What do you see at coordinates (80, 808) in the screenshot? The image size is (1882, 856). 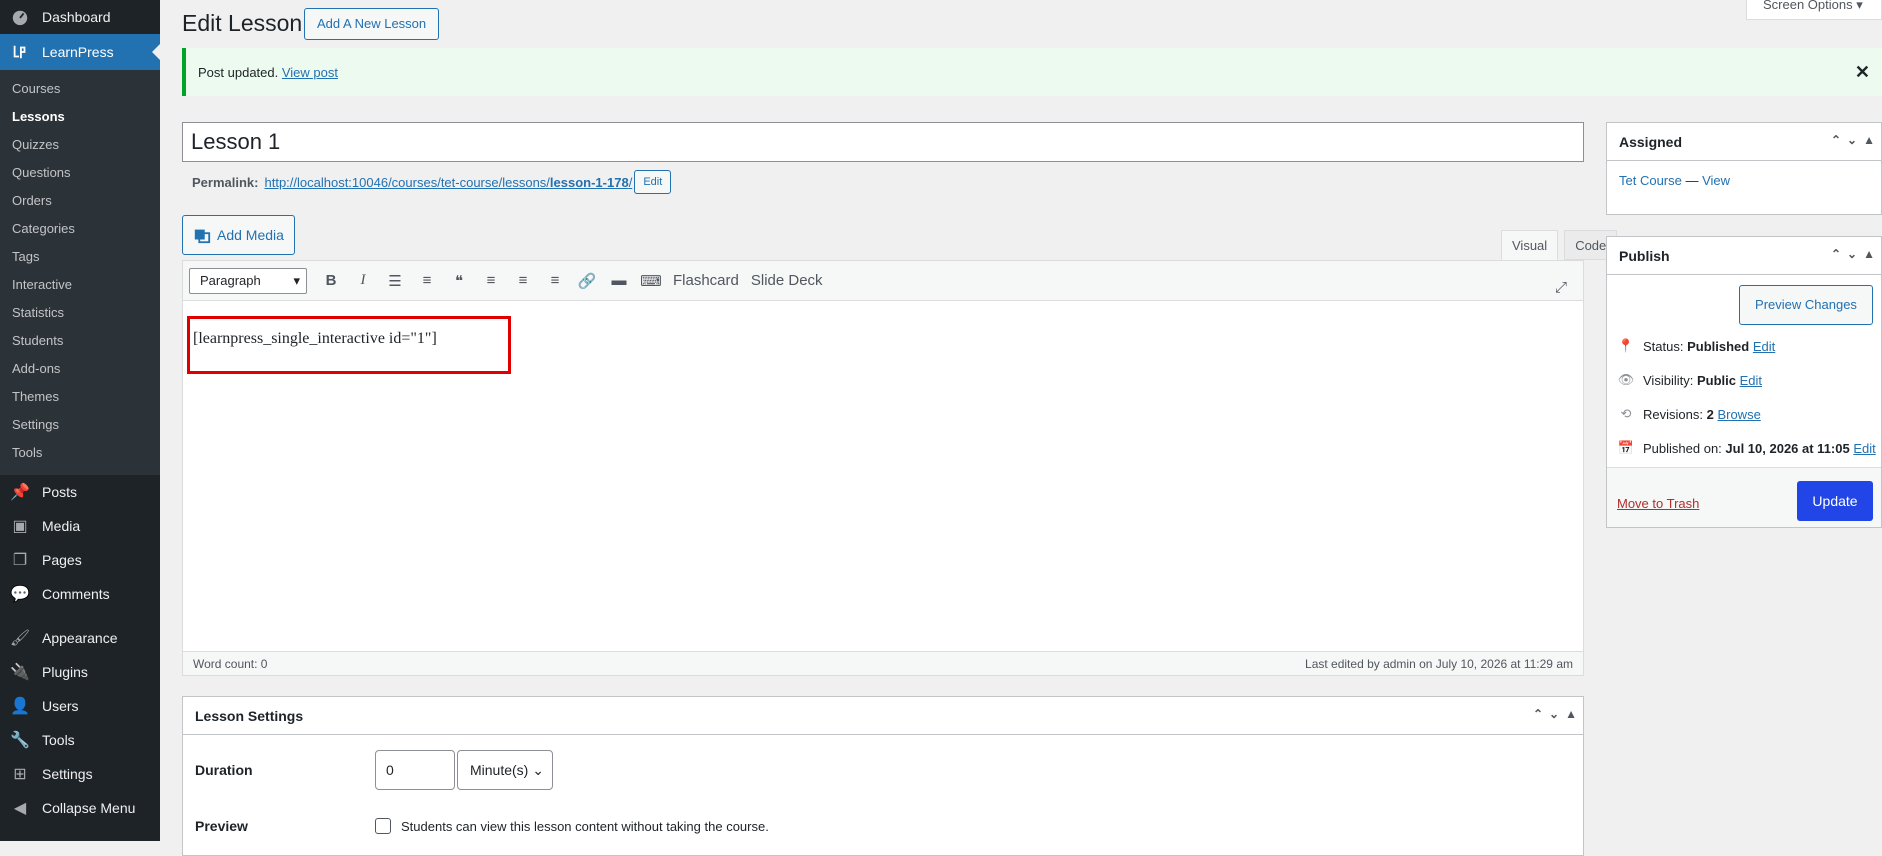 I see `collapse-menu: ◀ Collapse Menu` at bounding box center [80, 808].